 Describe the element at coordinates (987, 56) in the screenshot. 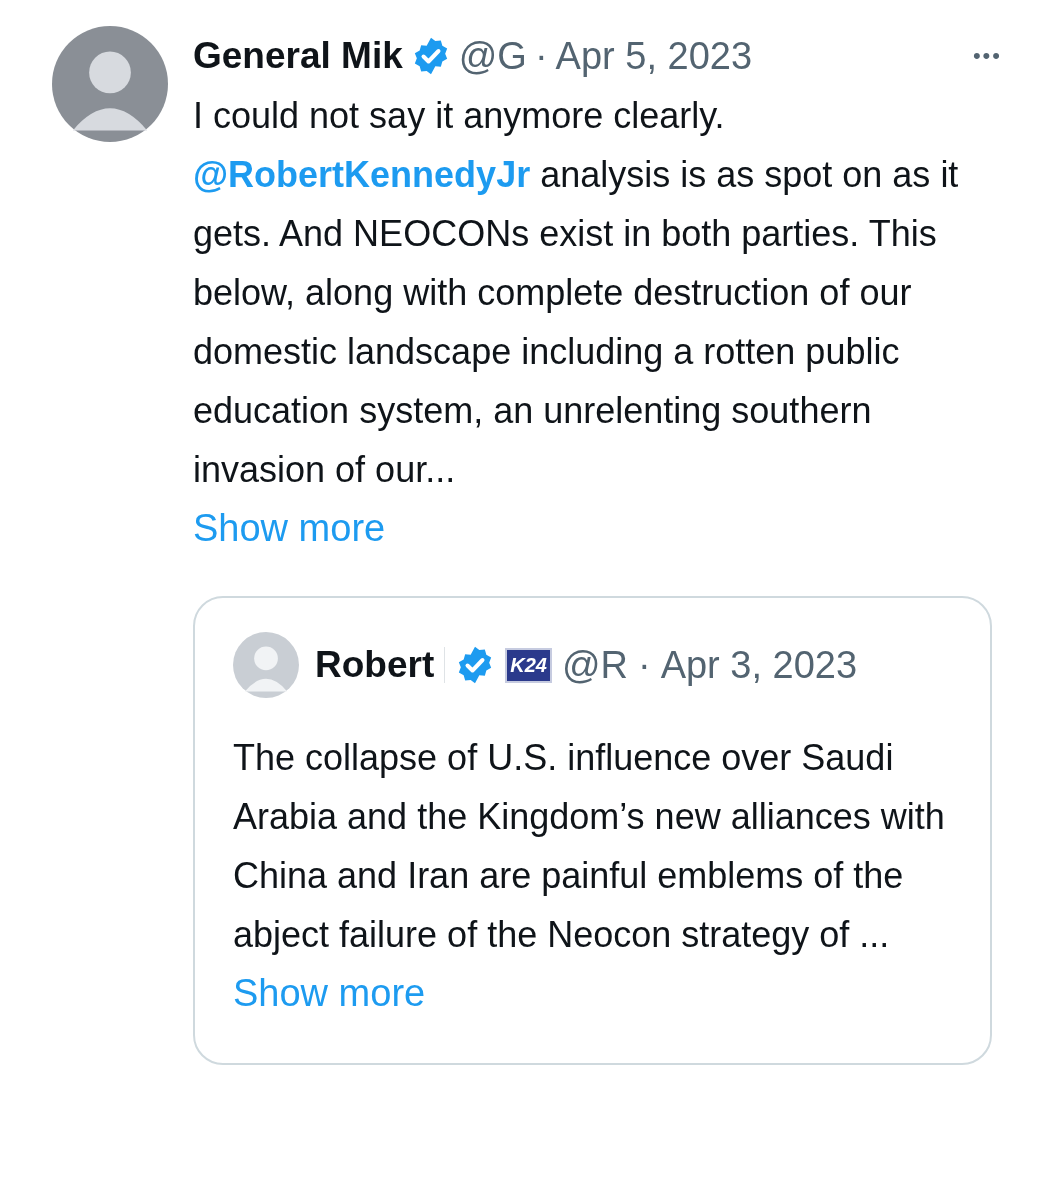

I see `more-menu-button: •••` at that location.